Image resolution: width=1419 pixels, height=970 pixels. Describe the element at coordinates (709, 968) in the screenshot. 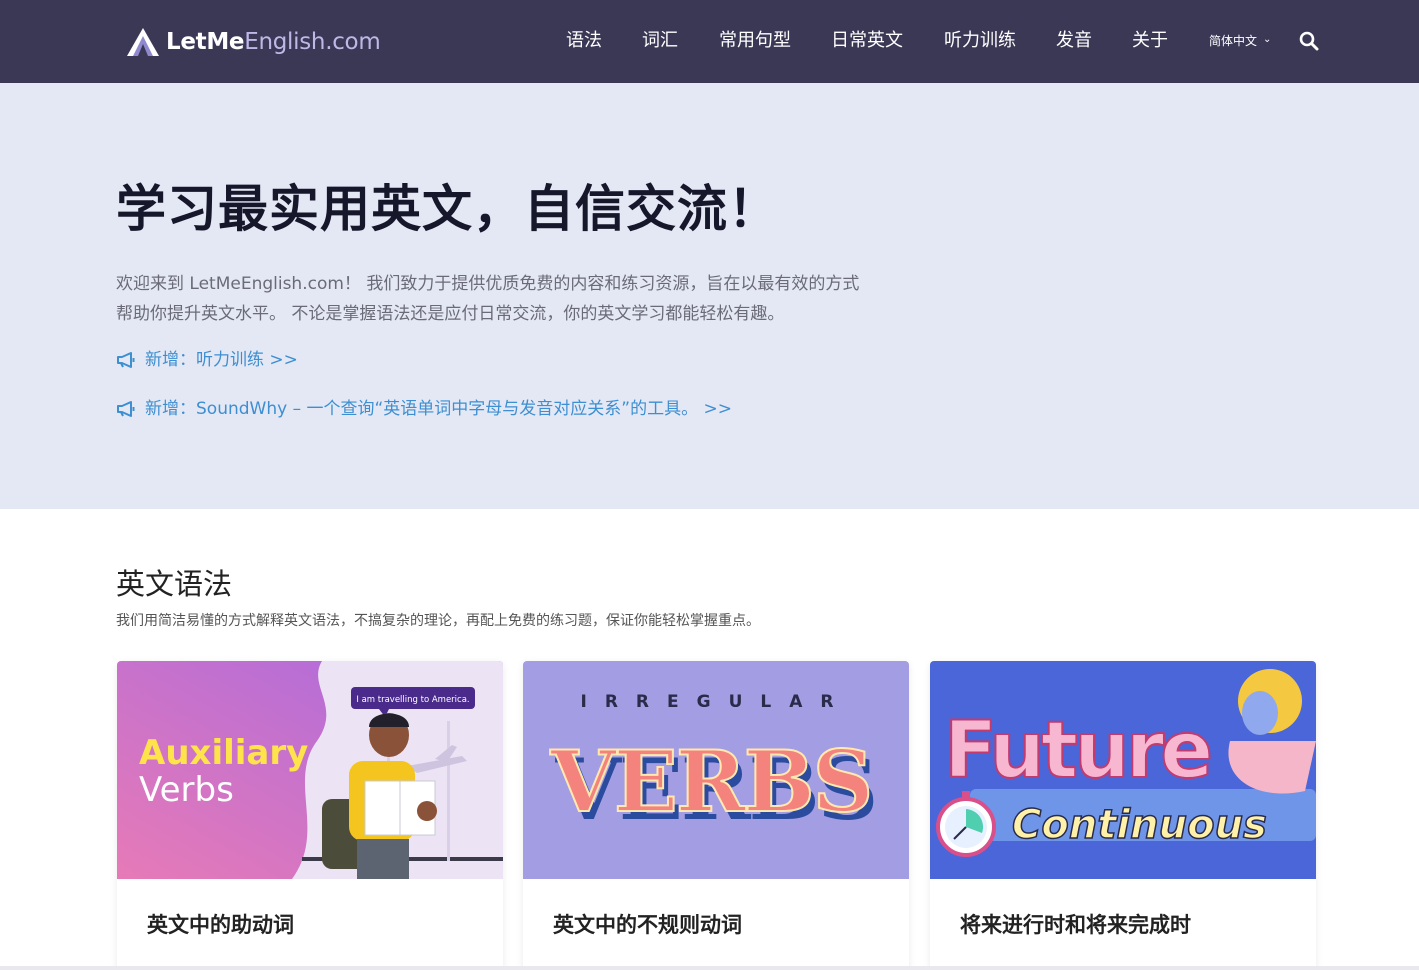

I see `bottom-divider` at that location.